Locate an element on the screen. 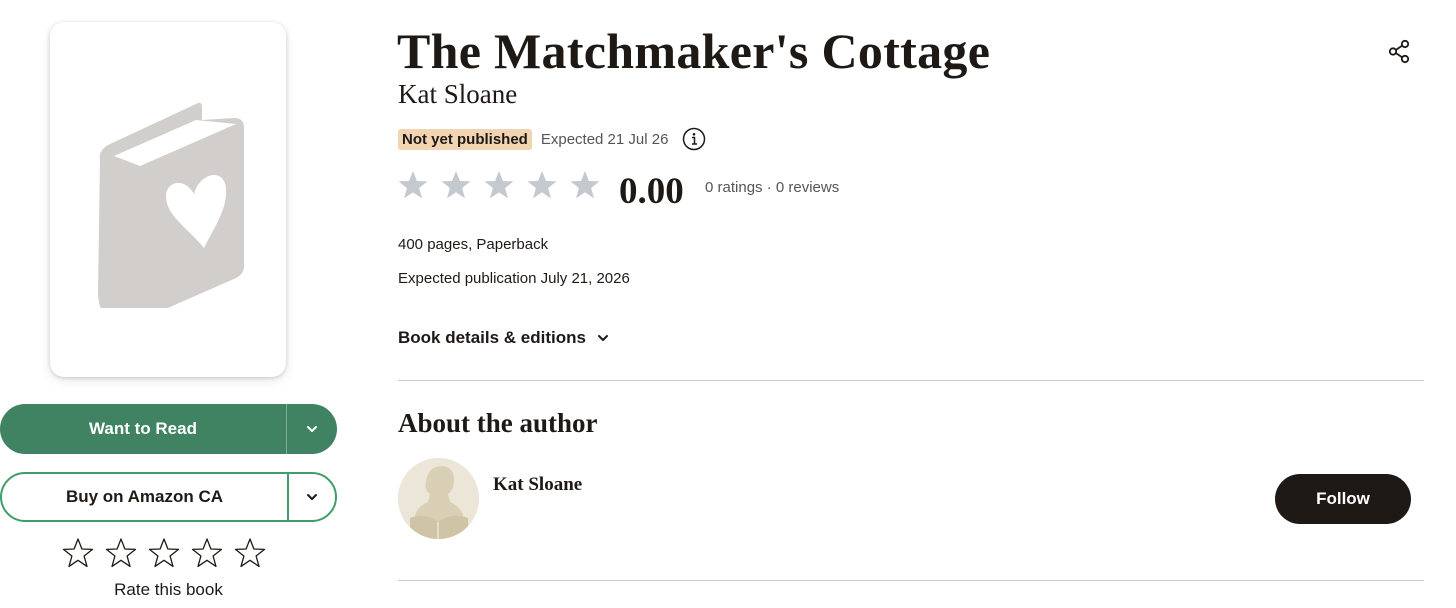  author-avatar is located at coordinates (438, 498).